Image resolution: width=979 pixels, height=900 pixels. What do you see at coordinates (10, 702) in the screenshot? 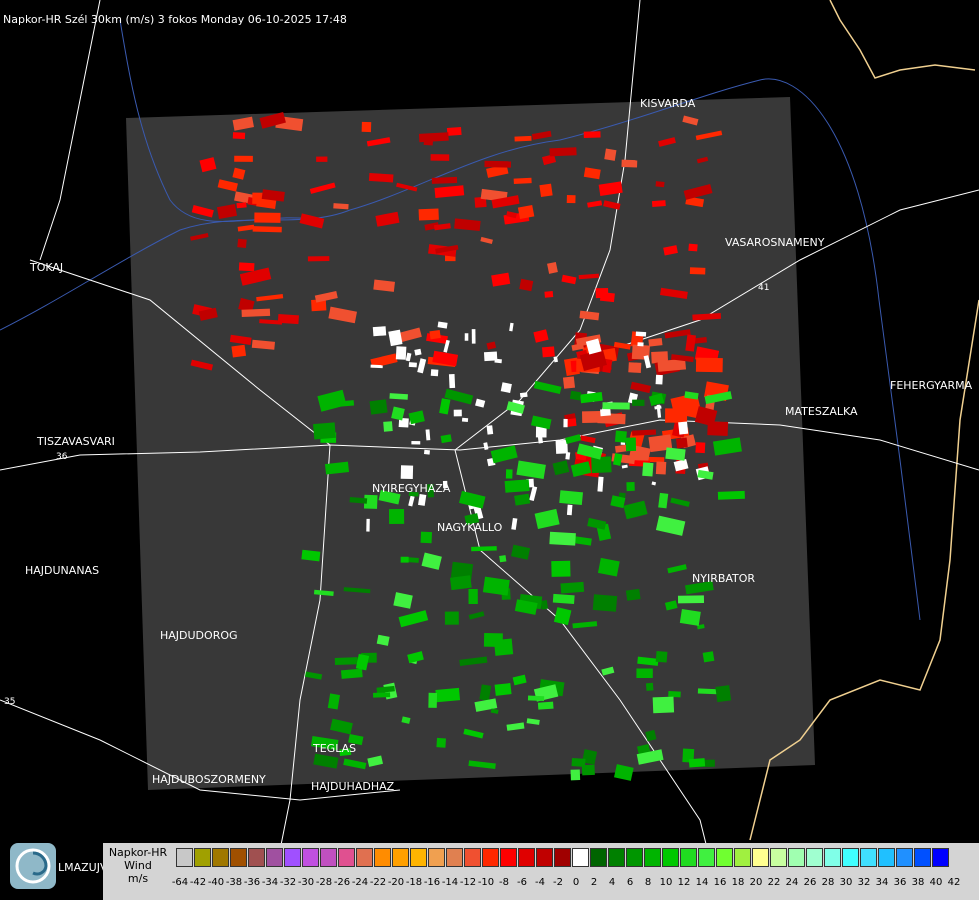
I see `road-number-label: 35` at bounding box center [10, 702].